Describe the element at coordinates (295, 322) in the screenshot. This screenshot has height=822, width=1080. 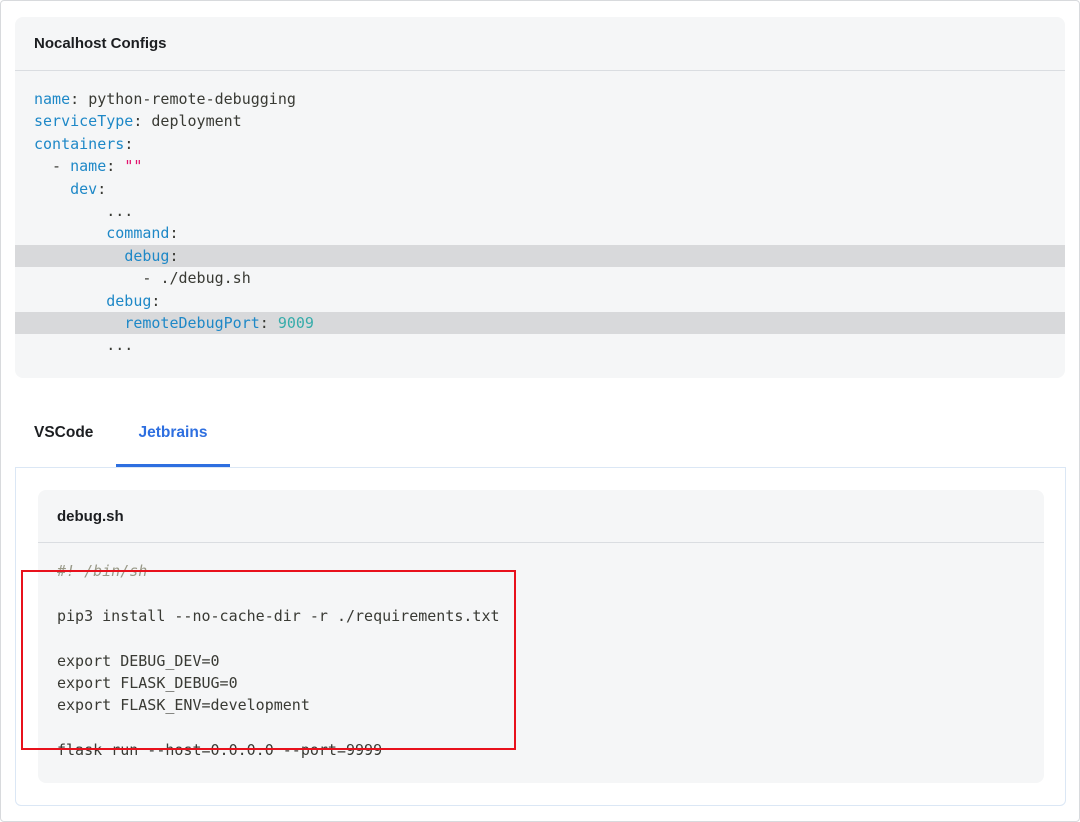
I see `yaml-value: 9009` at that location.